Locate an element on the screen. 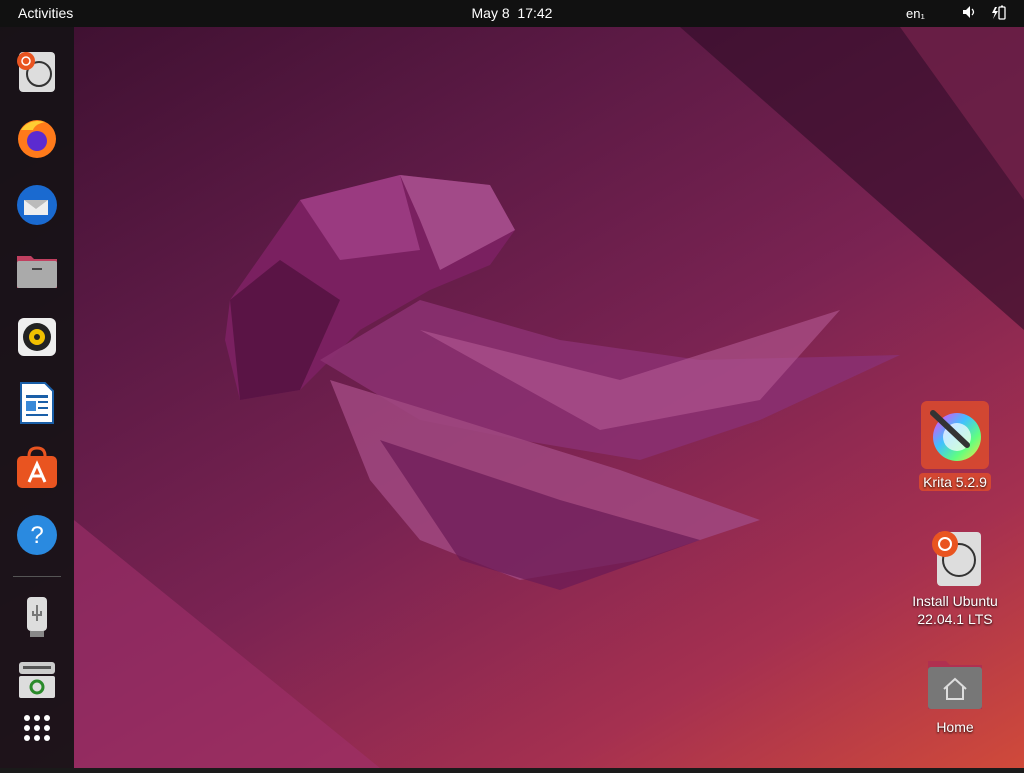 This screenshot has height=773, width=1024. dock-item-thunderbird is located at coordinates (37, 205).